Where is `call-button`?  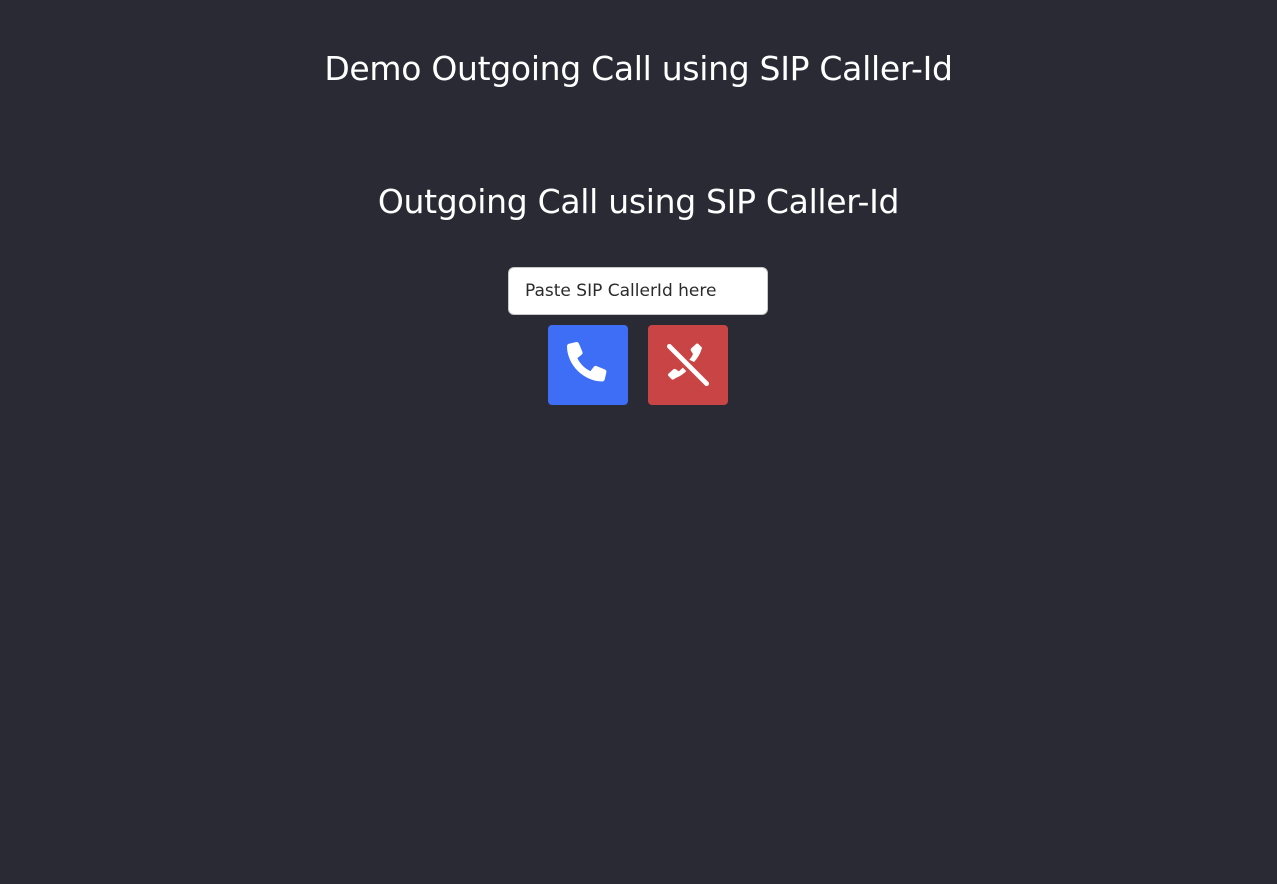 call-button is located at coordinates (588, 365).